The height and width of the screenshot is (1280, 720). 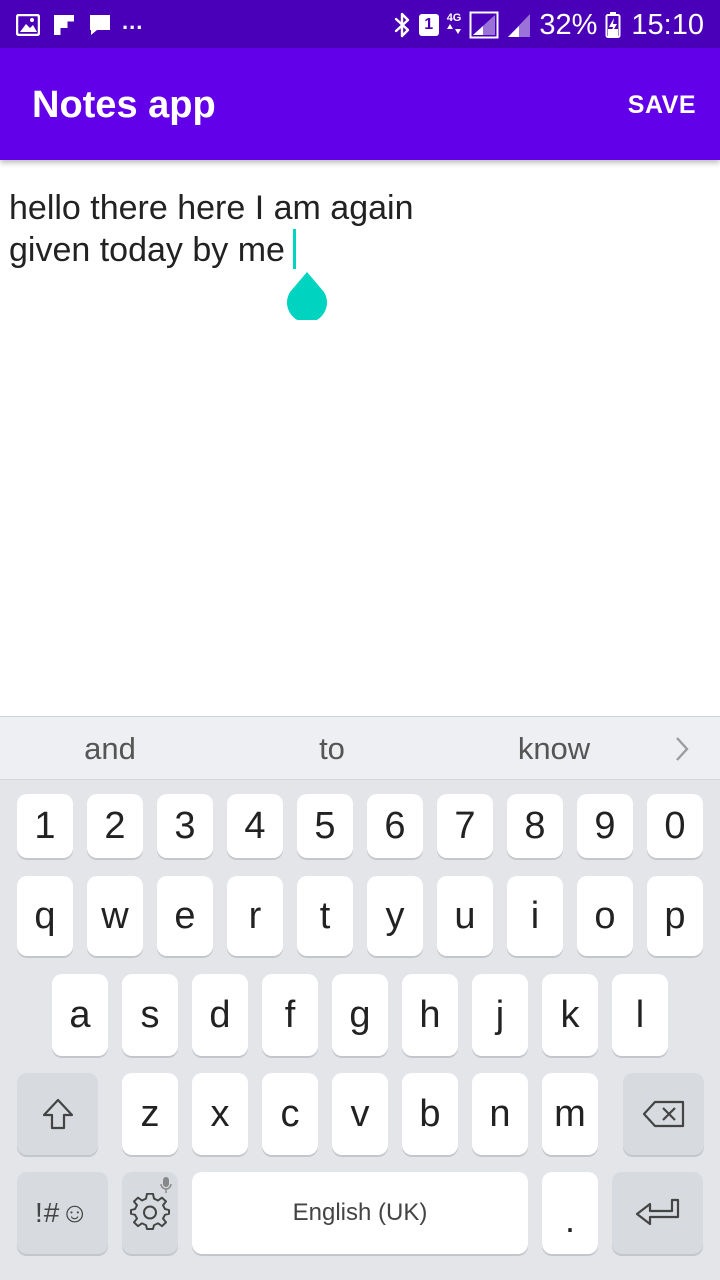 I want to click on period-key-label: ., so click(x=569, y=1219).